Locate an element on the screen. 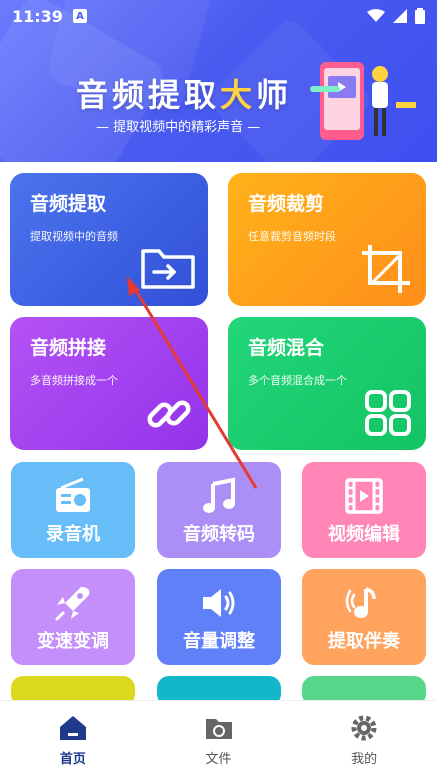 This screenshot has height=776, width=437. audio-cut-card: 音频裁剪 任意裁剪音频时段 is located at coordinates (327, 239).